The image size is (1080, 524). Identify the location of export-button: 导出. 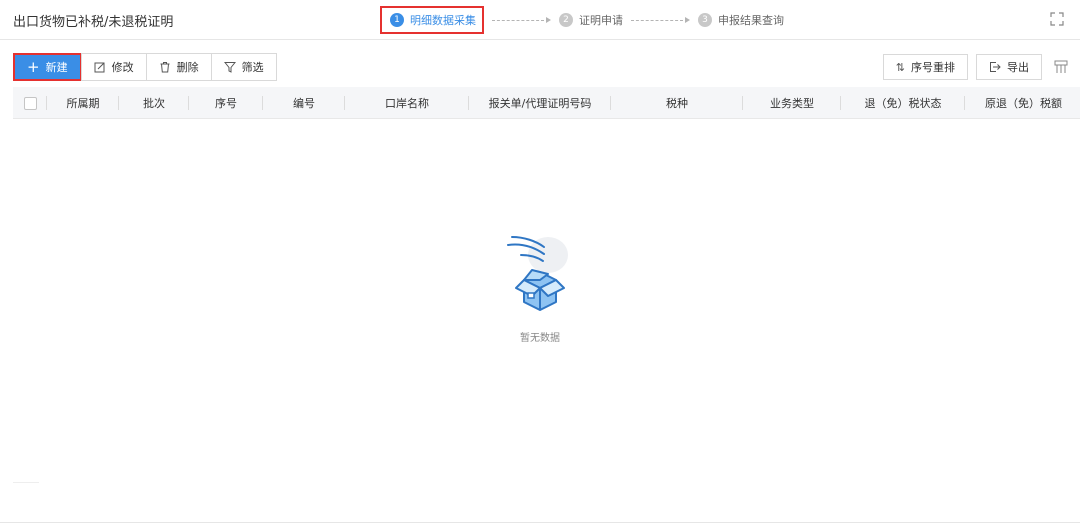
(1009, 67).